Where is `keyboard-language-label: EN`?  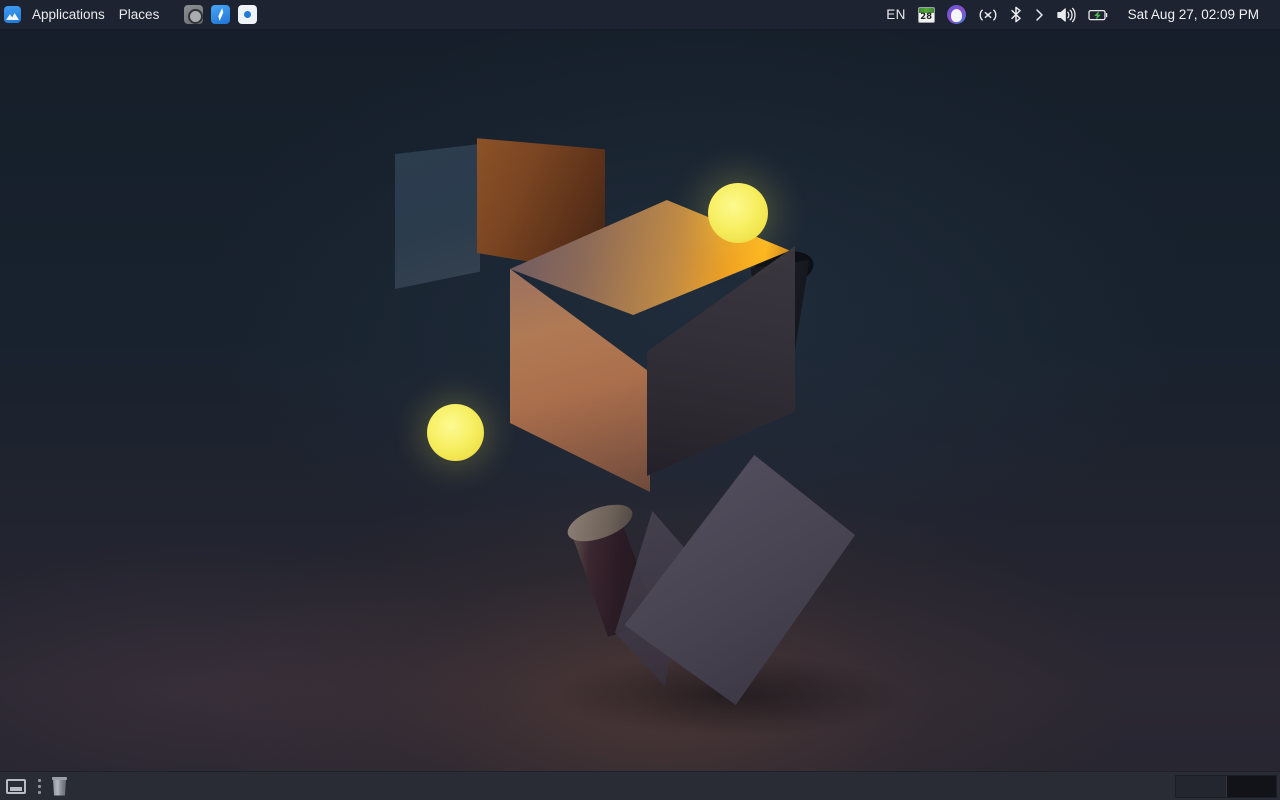
keyboard-language-label: EN is located at coordinates (896, 14).